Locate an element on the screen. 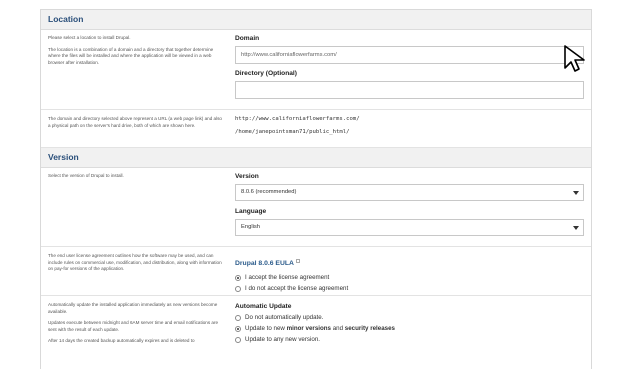  version-intro: Select the version of Drupal to install. is located at coordinates (86, 175).